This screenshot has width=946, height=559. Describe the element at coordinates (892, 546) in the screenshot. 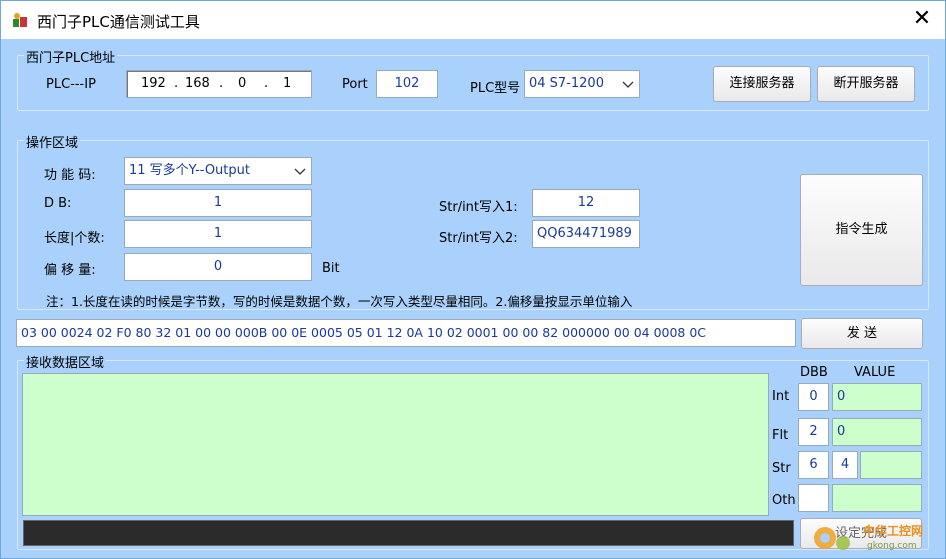

I see `watermark-sub: gkong.com` at that location.